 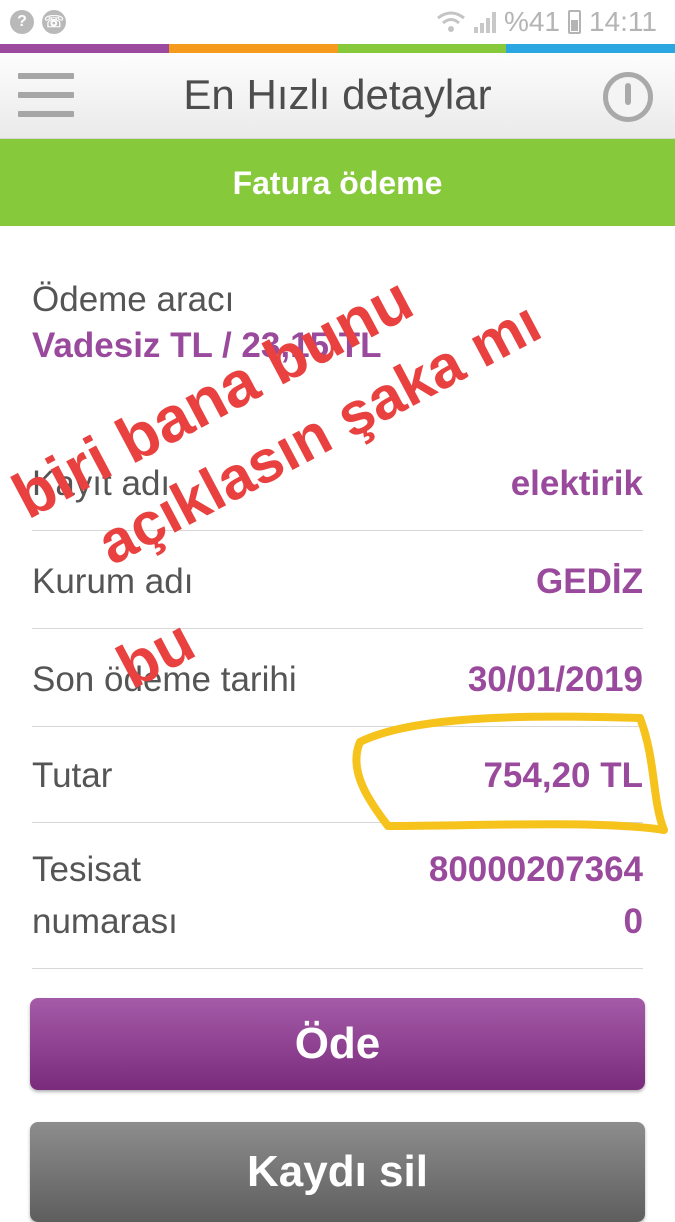 What do you see at coordinates (422, 48) in the screenshot?
I see `strip-green` at bounding box center [422, 48].